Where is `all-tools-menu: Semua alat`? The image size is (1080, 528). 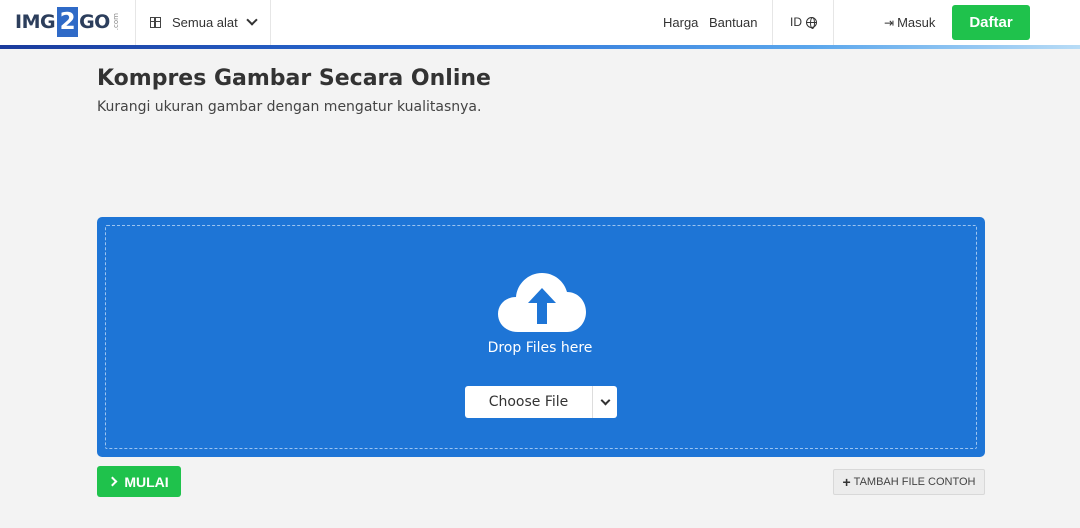
all-tools-menu: Semua alat is located at coordinates (204, 22).